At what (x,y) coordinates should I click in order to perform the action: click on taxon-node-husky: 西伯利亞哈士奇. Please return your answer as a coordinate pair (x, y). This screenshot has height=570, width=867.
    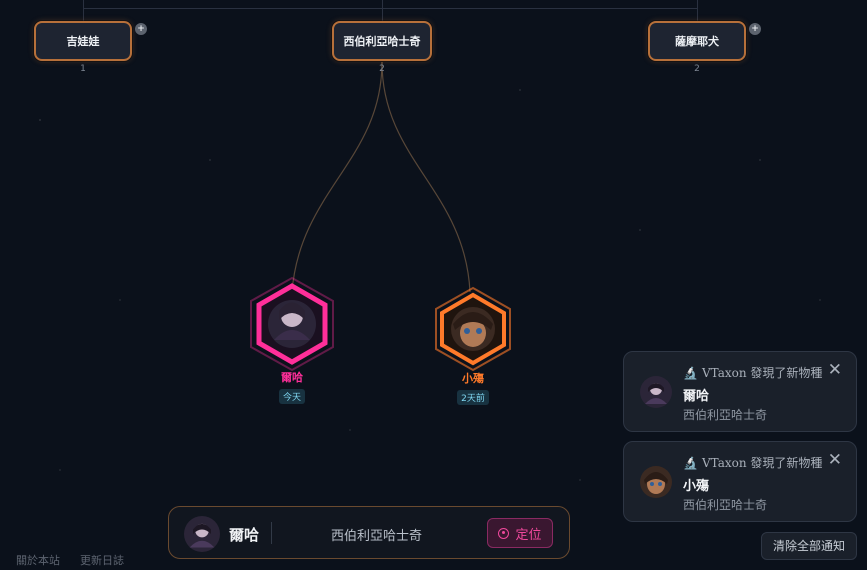
    Looking at the image, I should click on (382, 41).